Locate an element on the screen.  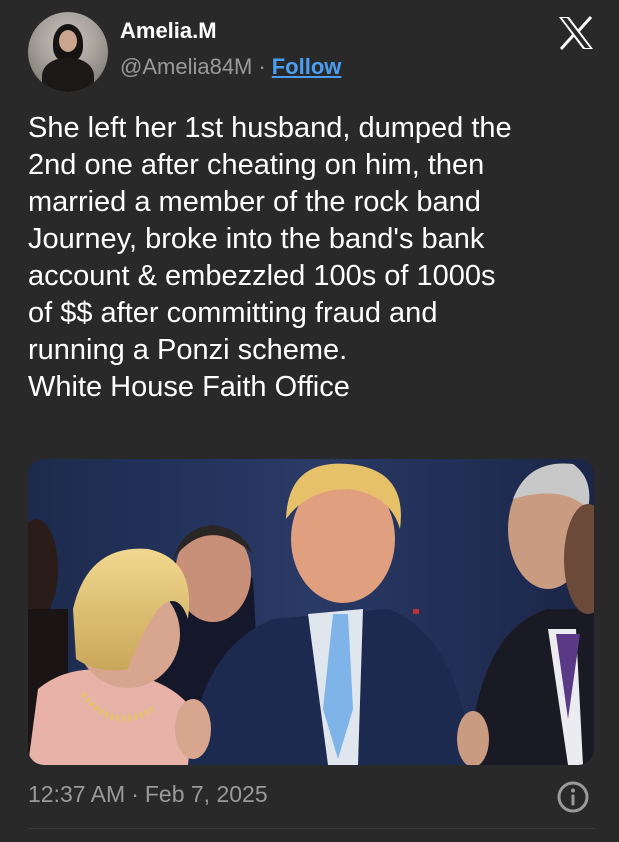
tweet-timestamp: 12:37 AM · Feb 7, 2025 is located at coordinates (148, 794).